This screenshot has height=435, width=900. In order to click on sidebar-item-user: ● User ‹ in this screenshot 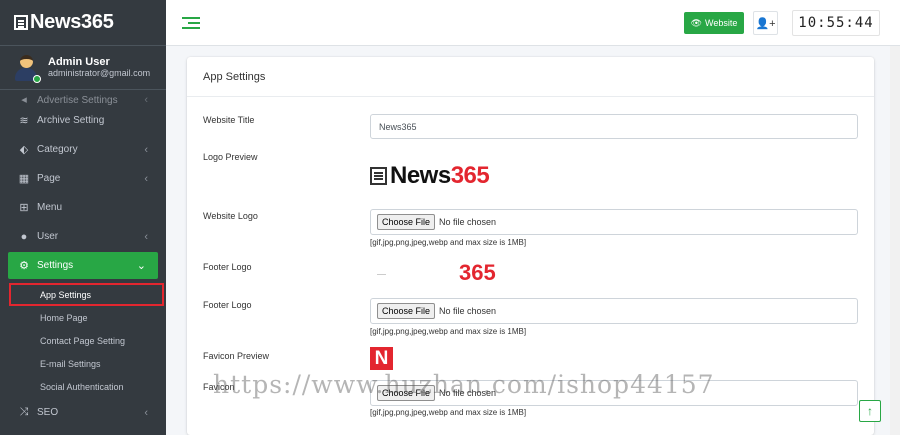, I will do `click(83, 236)`.